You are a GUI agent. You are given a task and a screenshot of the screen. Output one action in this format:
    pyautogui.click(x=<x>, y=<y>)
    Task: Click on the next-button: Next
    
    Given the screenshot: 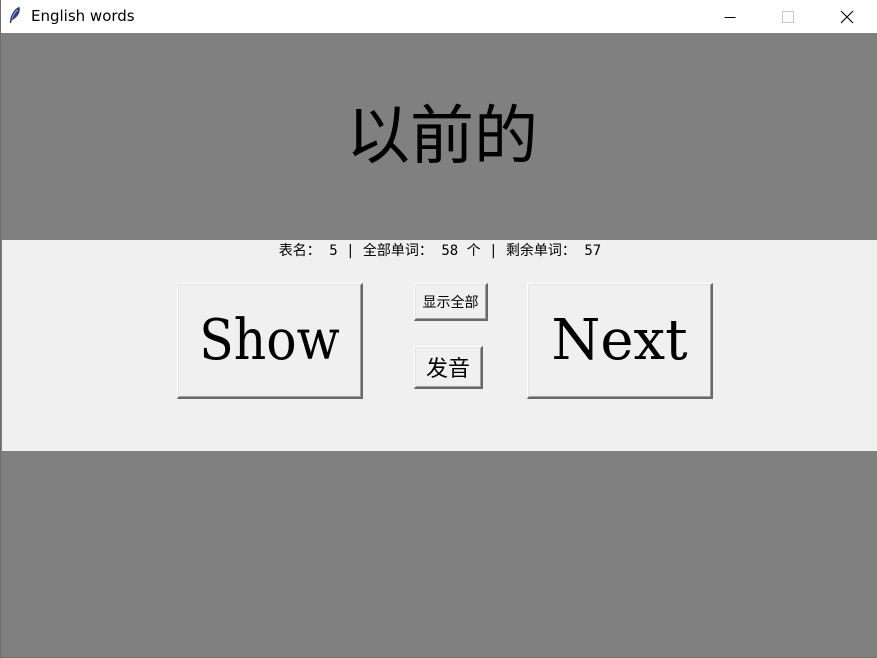 What is the action you would take?
    pyautogui.click(x=620, y=341)
    